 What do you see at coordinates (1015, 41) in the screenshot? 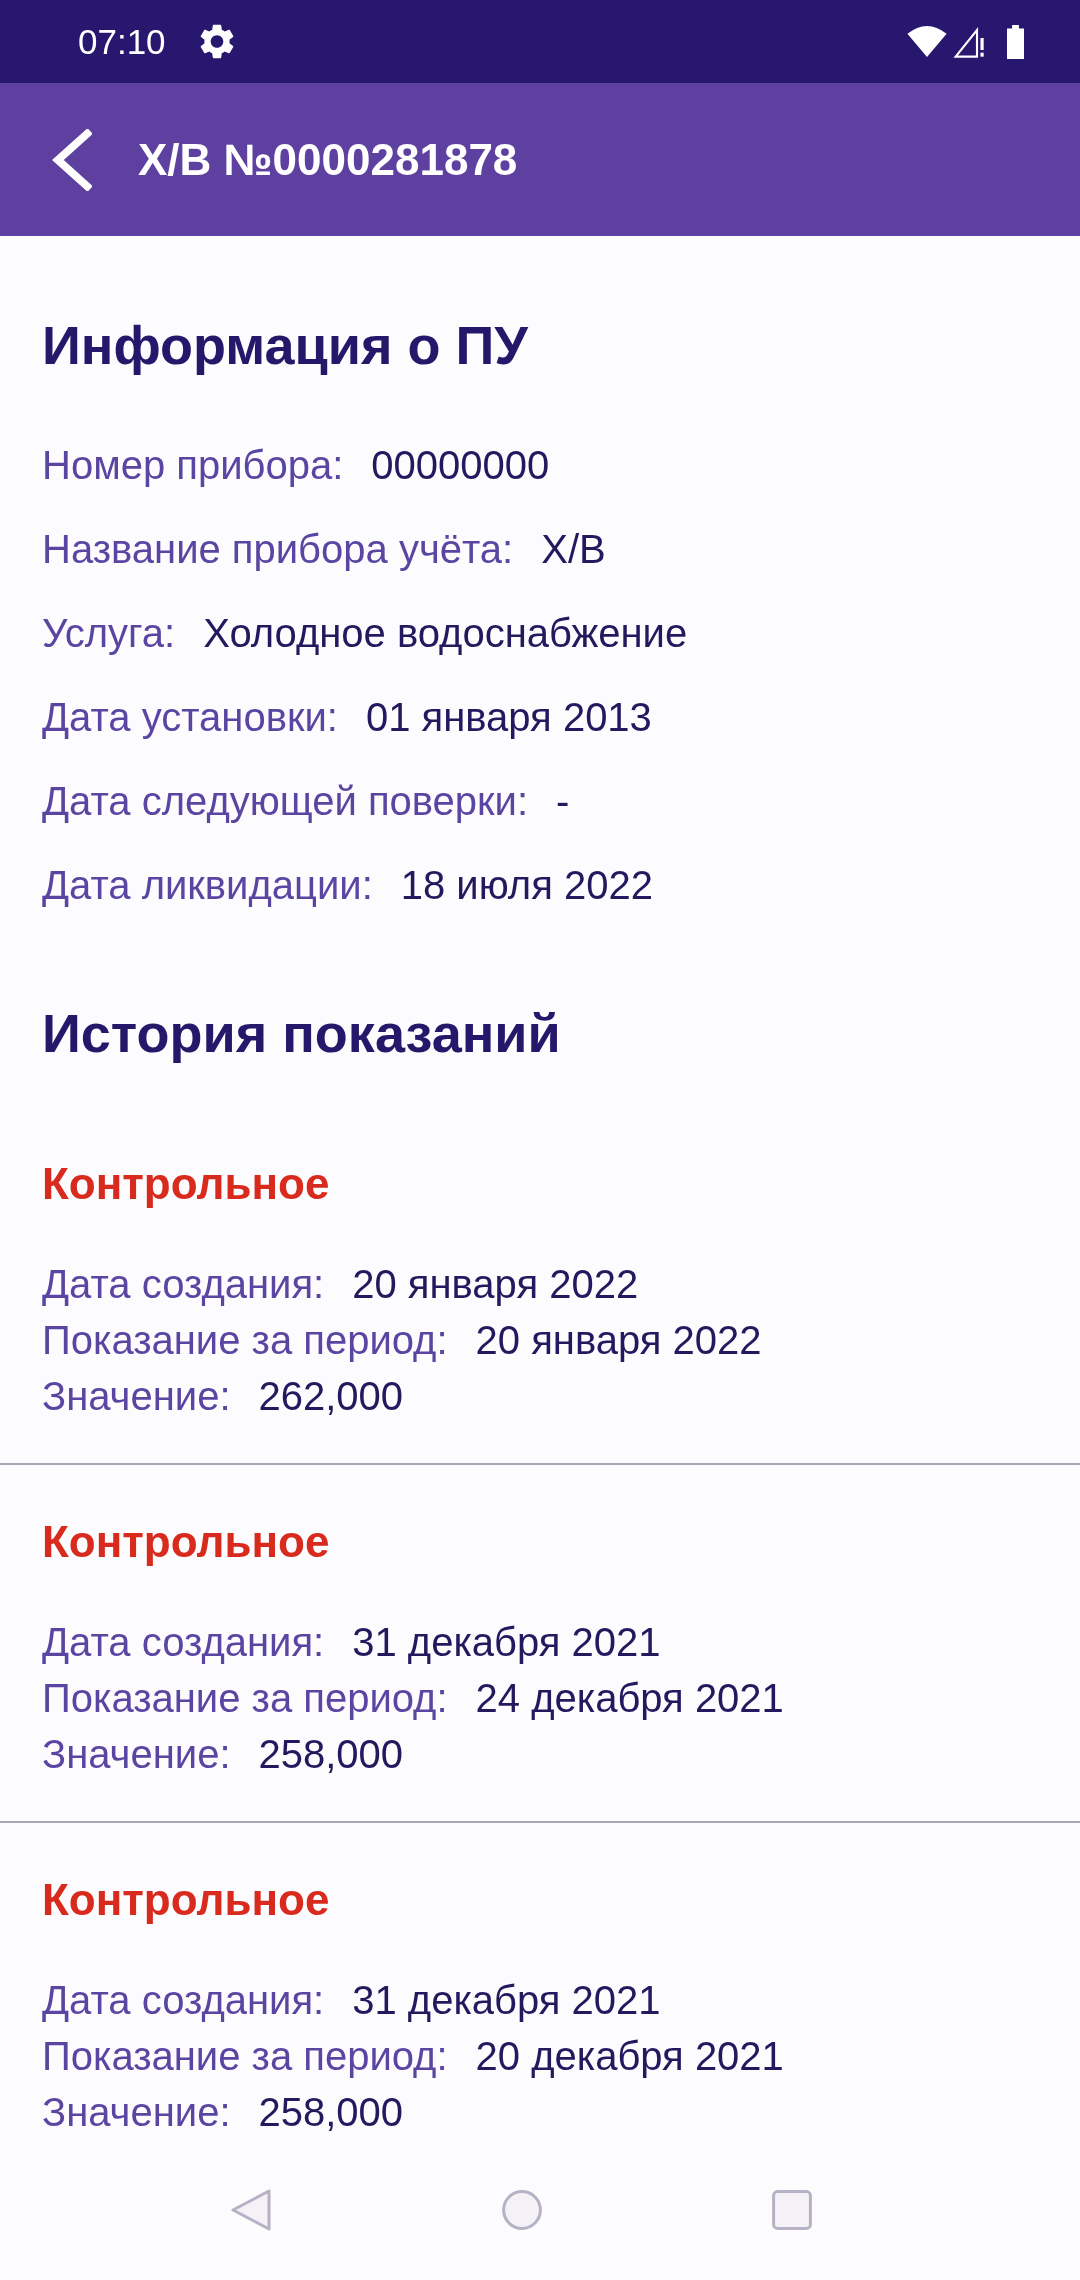
I see `battery-icon` at bounding box center [1015, 41].